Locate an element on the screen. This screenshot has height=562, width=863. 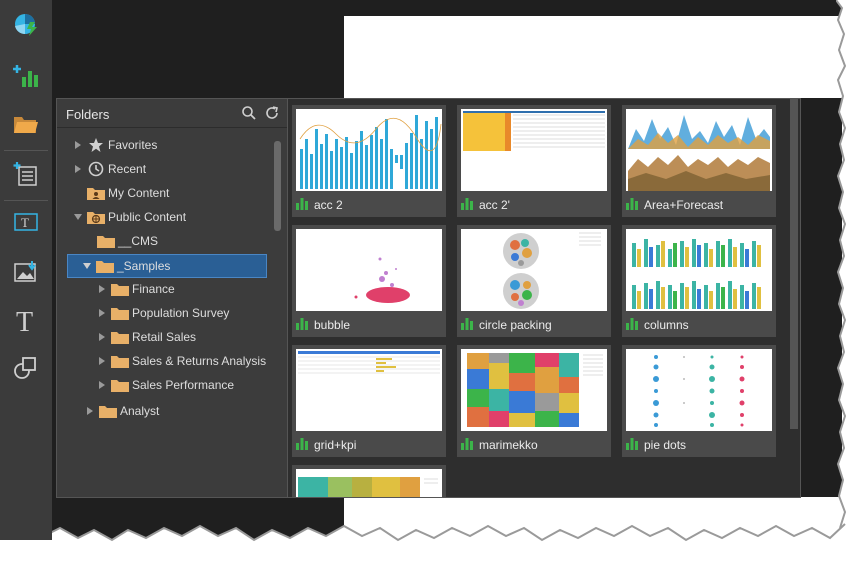
tree-node-label: Analyst is located at coordinates (140, 411).